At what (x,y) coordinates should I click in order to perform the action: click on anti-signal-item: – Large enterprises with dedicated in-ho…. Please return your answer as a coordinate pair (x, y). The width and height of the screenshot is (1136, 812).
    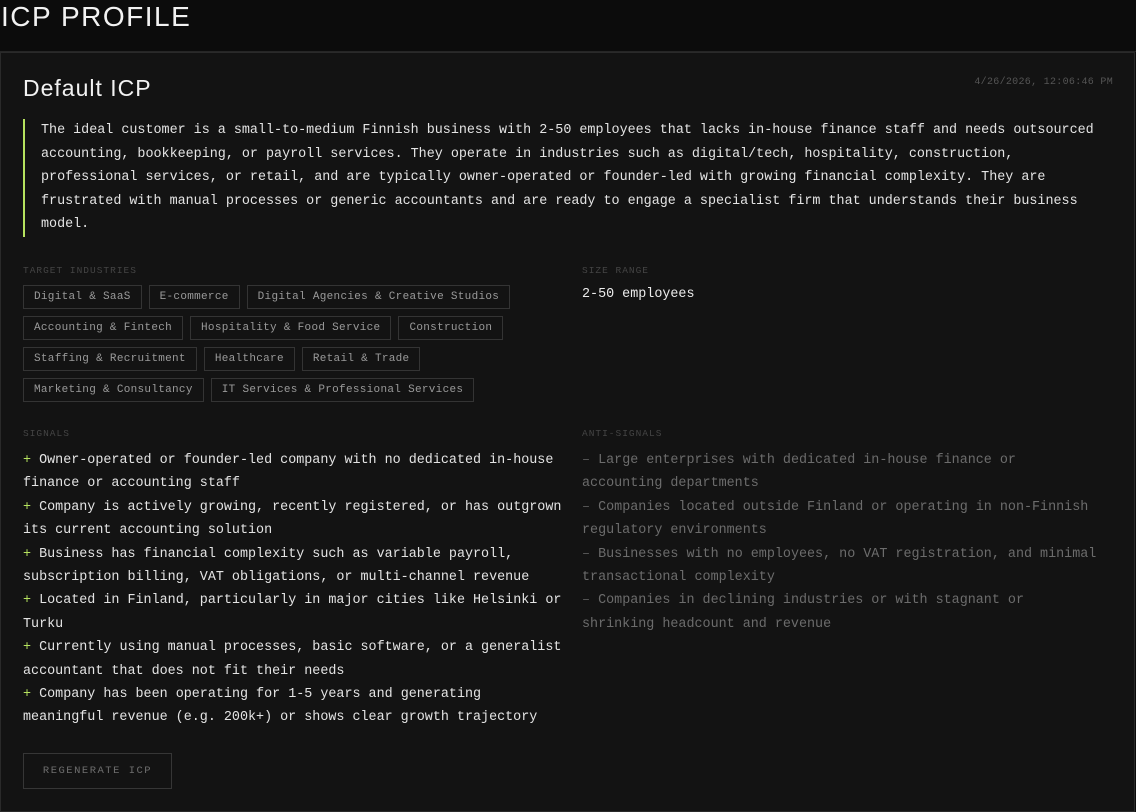
    Looking at the image, I should click on (842, 472).